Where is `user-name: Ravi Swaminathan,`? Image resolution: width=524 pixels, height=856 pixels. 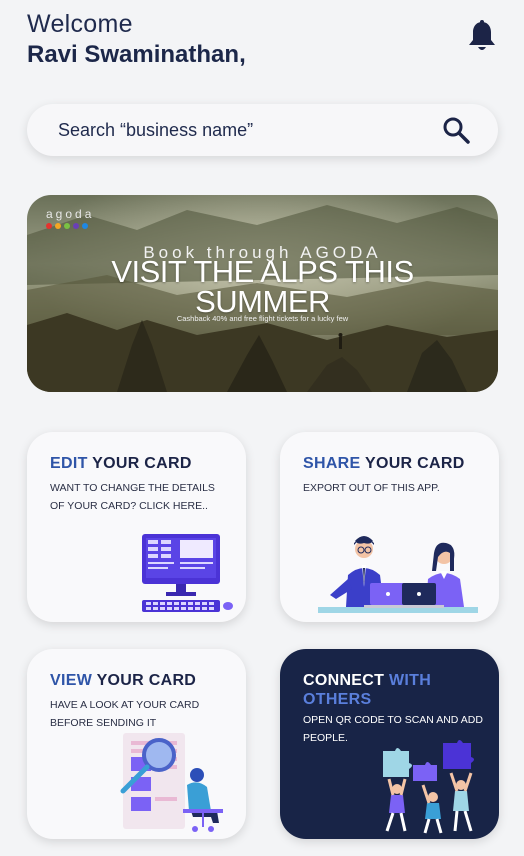
user-name: Ravi Swaminathan, is located at coordinates (136, 54).